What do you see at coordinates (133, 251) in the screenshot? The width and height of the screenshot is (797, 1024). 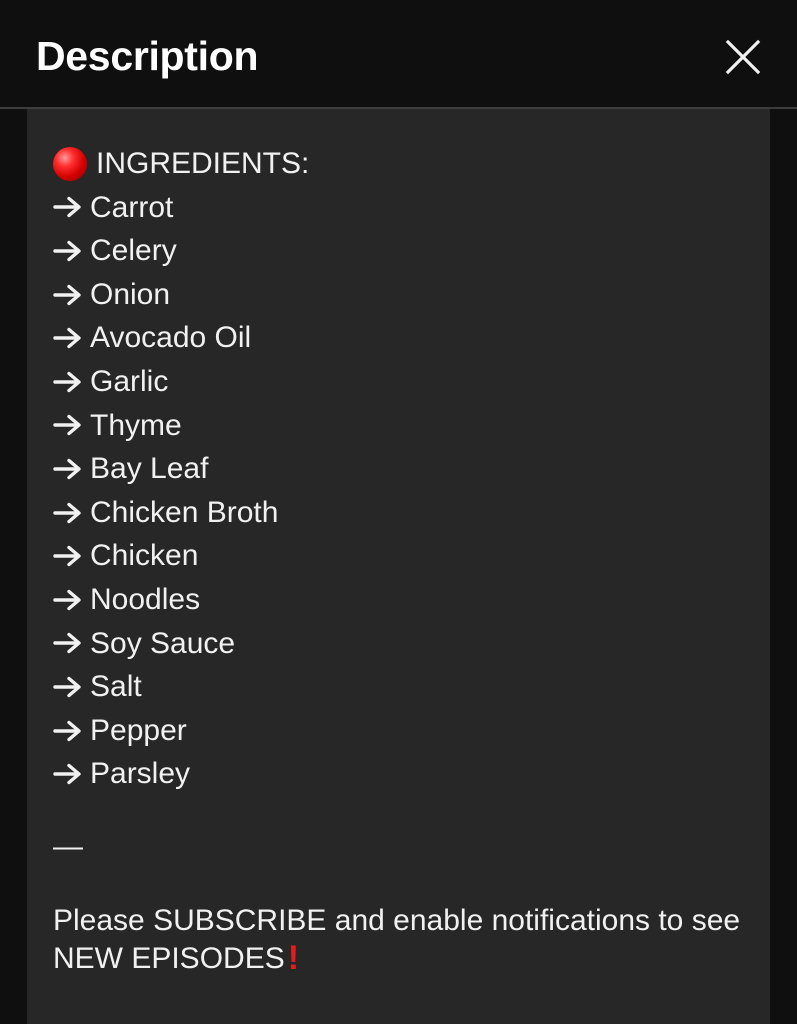 I see `ingredient-label: Celery` at bounding box center [133, 251].